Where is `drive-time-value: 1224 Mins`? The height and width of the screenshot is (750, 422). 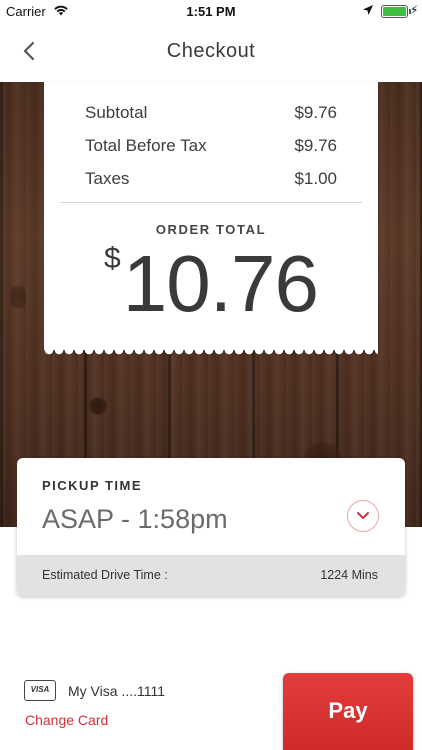
drive-time-value: 1224 Mins is located at coordinates (349, 575).